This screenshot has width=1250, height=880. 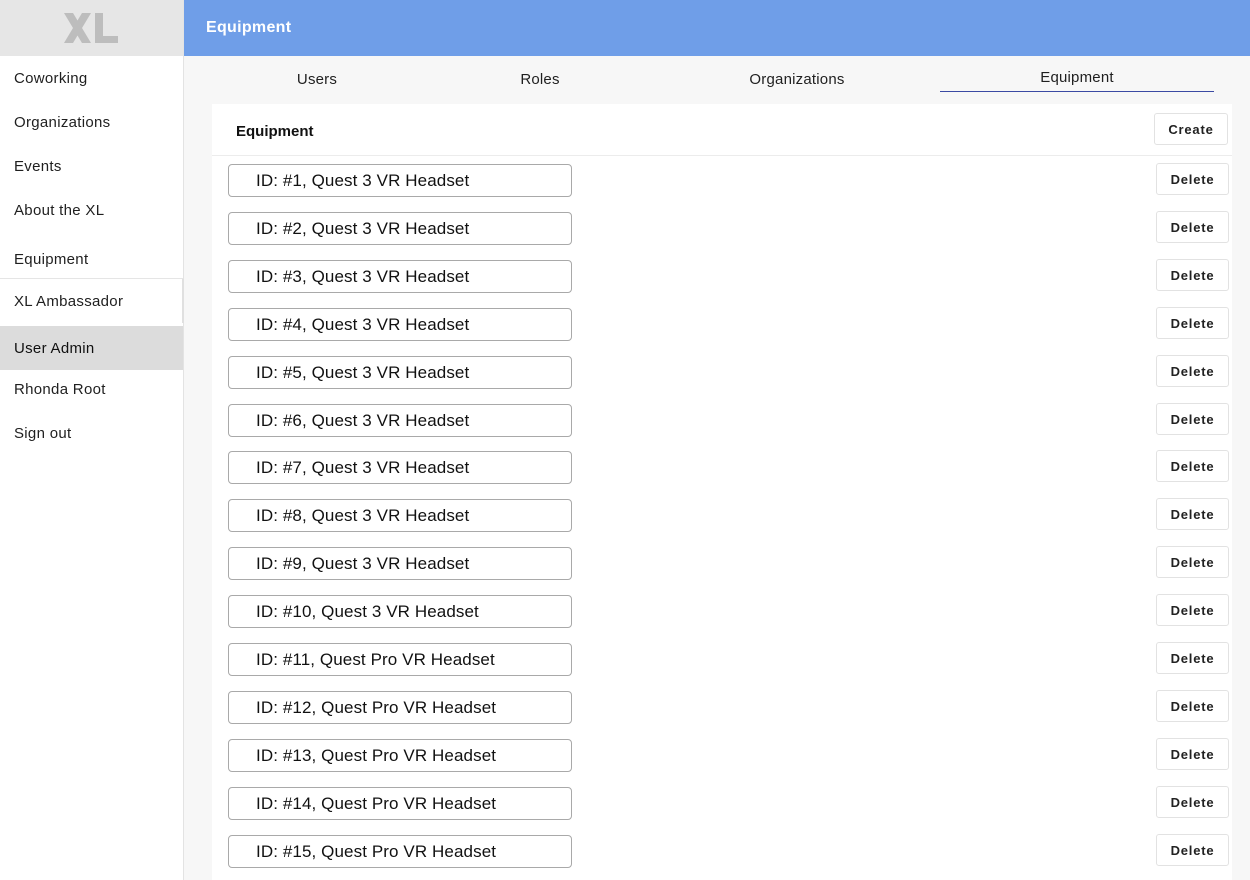 I want to click on sidebar-item-label: About the XL, so click(x=59, y=210).